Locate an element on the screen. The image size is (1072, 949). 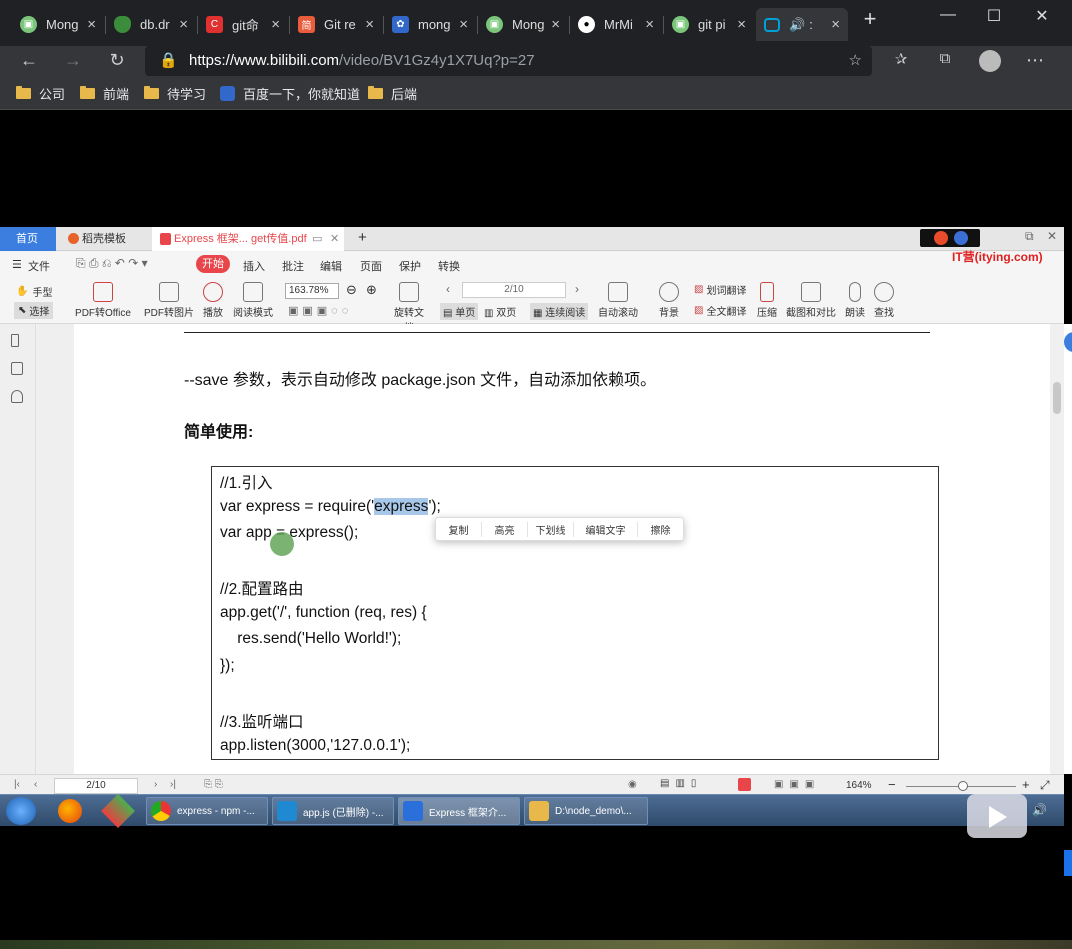
fit-icons: ▣▣▣ is located at coordinates (797, 784).